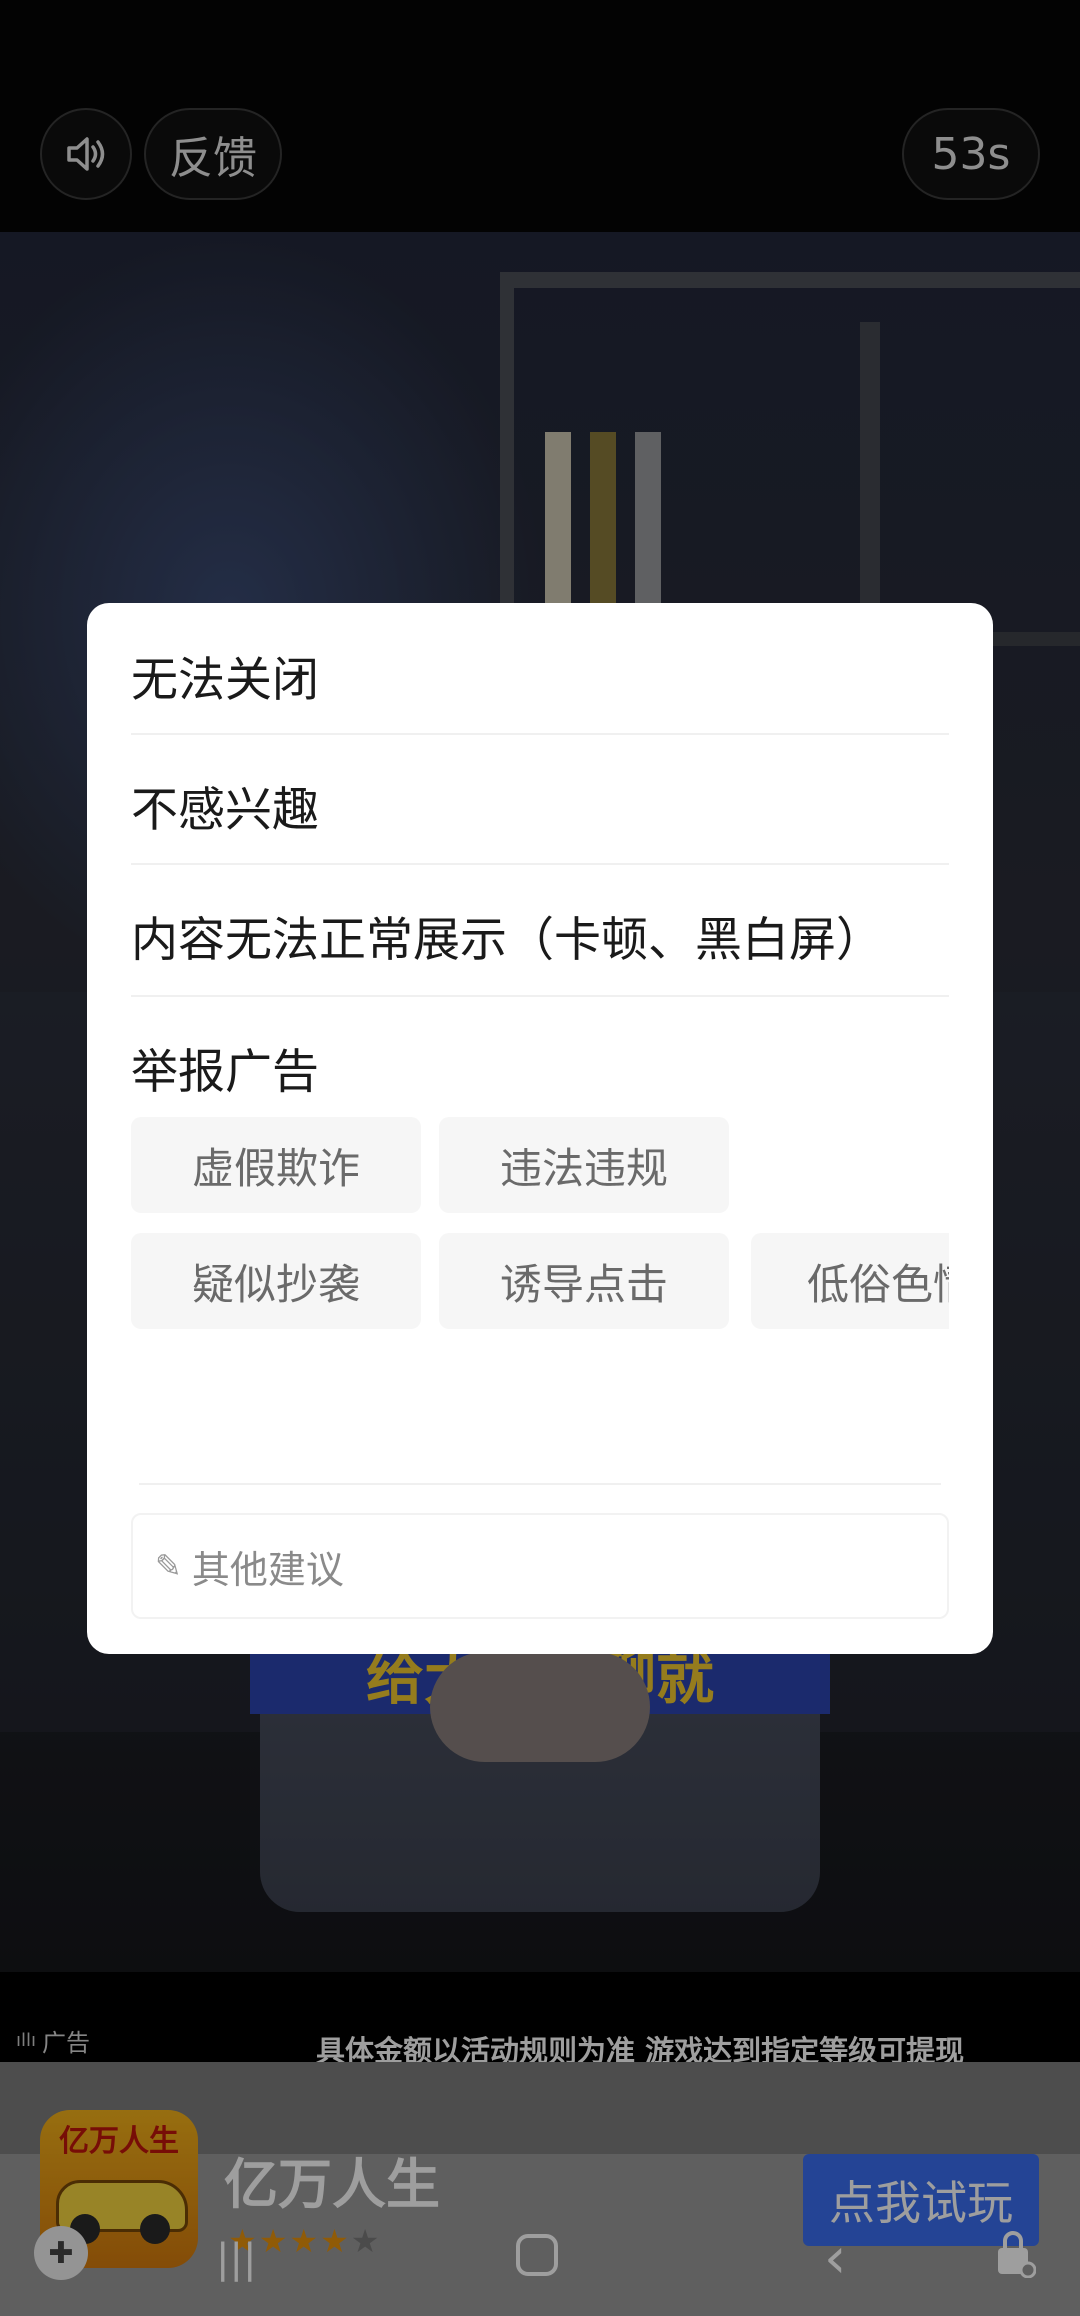 The width and height of the screenshot is (1080, 2316). What do you see at coordinates (540, 675) in the screenshot?
I see `option-cannot-close: 无法关闭` at bounding box center [540, 675].